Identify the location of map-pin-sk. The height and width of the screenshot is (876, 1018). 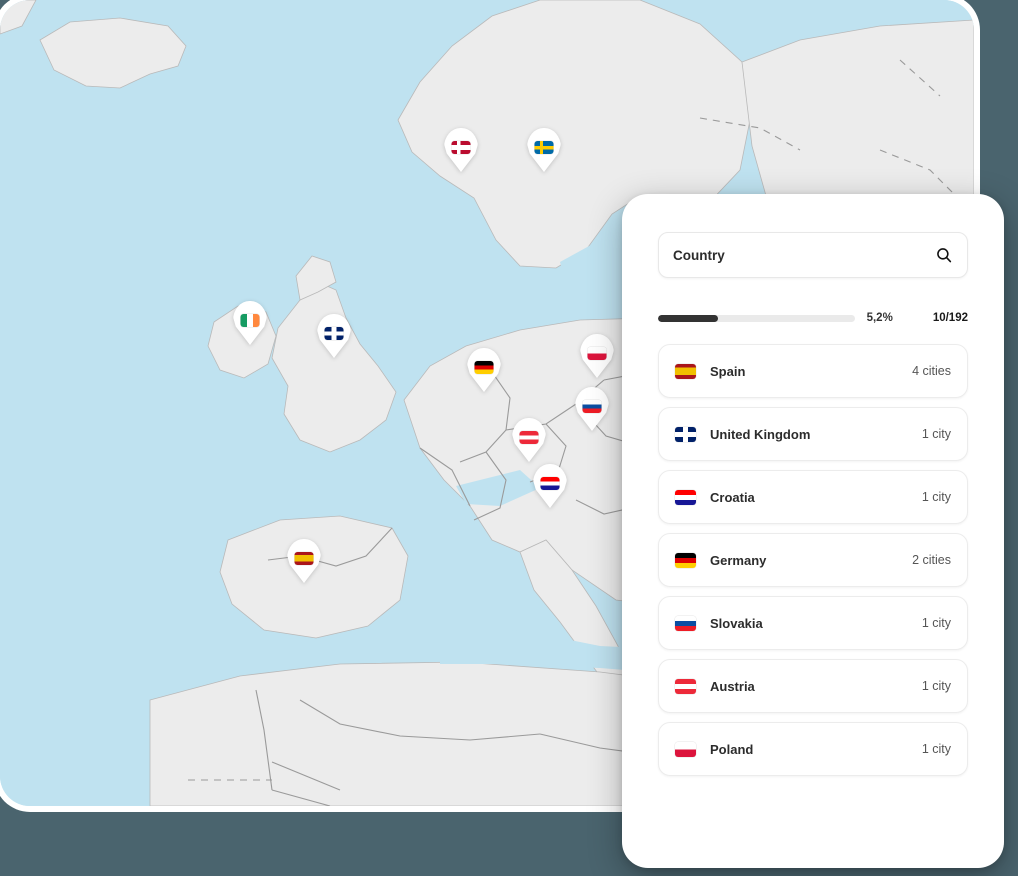
(592, 409).